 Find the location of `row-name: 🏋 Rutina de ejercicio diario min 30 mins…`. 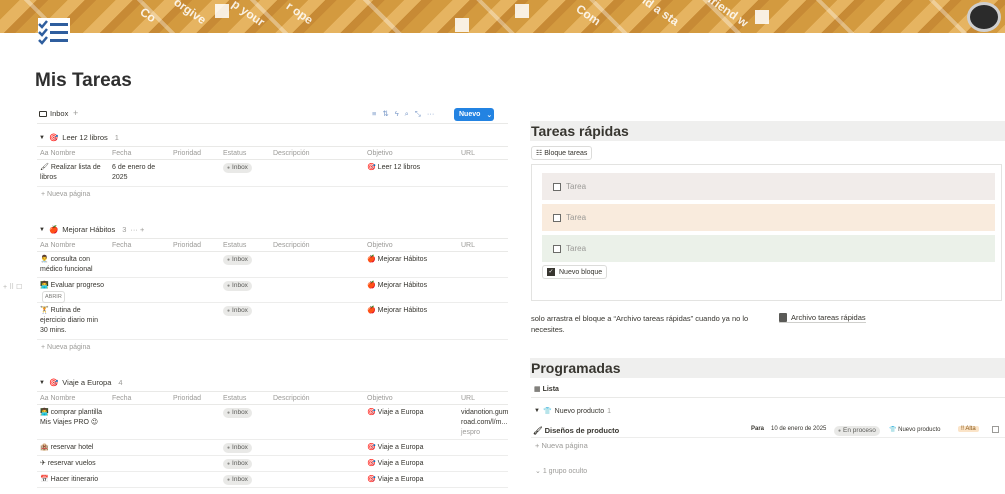

row-name: 🏋 Rutina de ejercicio diario min 30 mins… is located at coordinates (73, 321).